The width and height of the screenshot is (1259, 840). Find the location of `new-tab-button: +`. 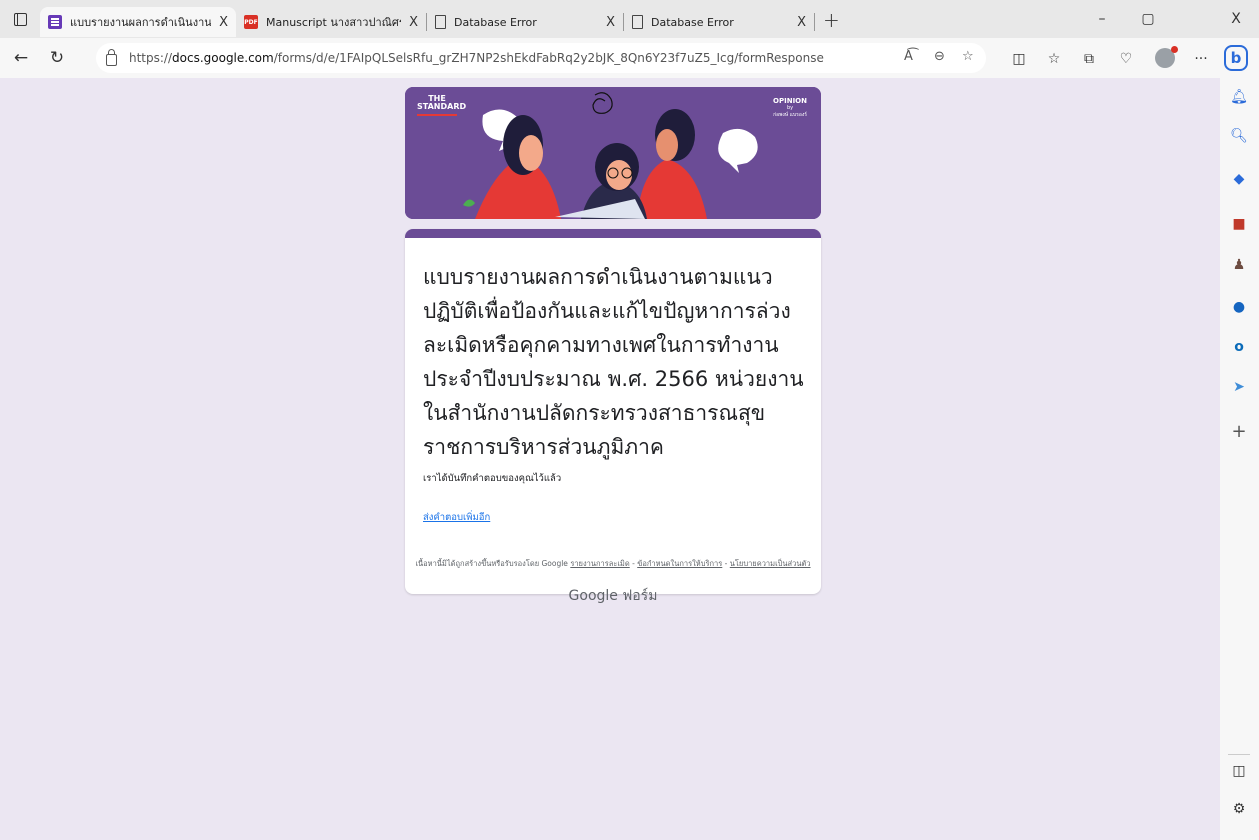

new-tab-button: + is located at coordinates (831, 20).